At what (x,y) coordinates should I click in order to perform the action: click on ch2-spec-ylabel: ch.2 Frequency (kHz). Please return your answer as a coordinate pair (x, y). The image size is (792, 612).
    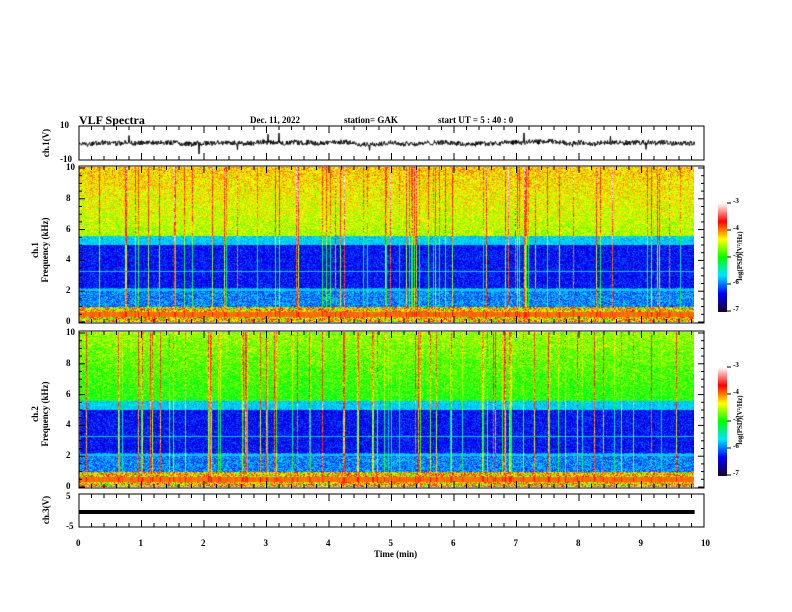
    Looking at the image, I should click on (40, 414).